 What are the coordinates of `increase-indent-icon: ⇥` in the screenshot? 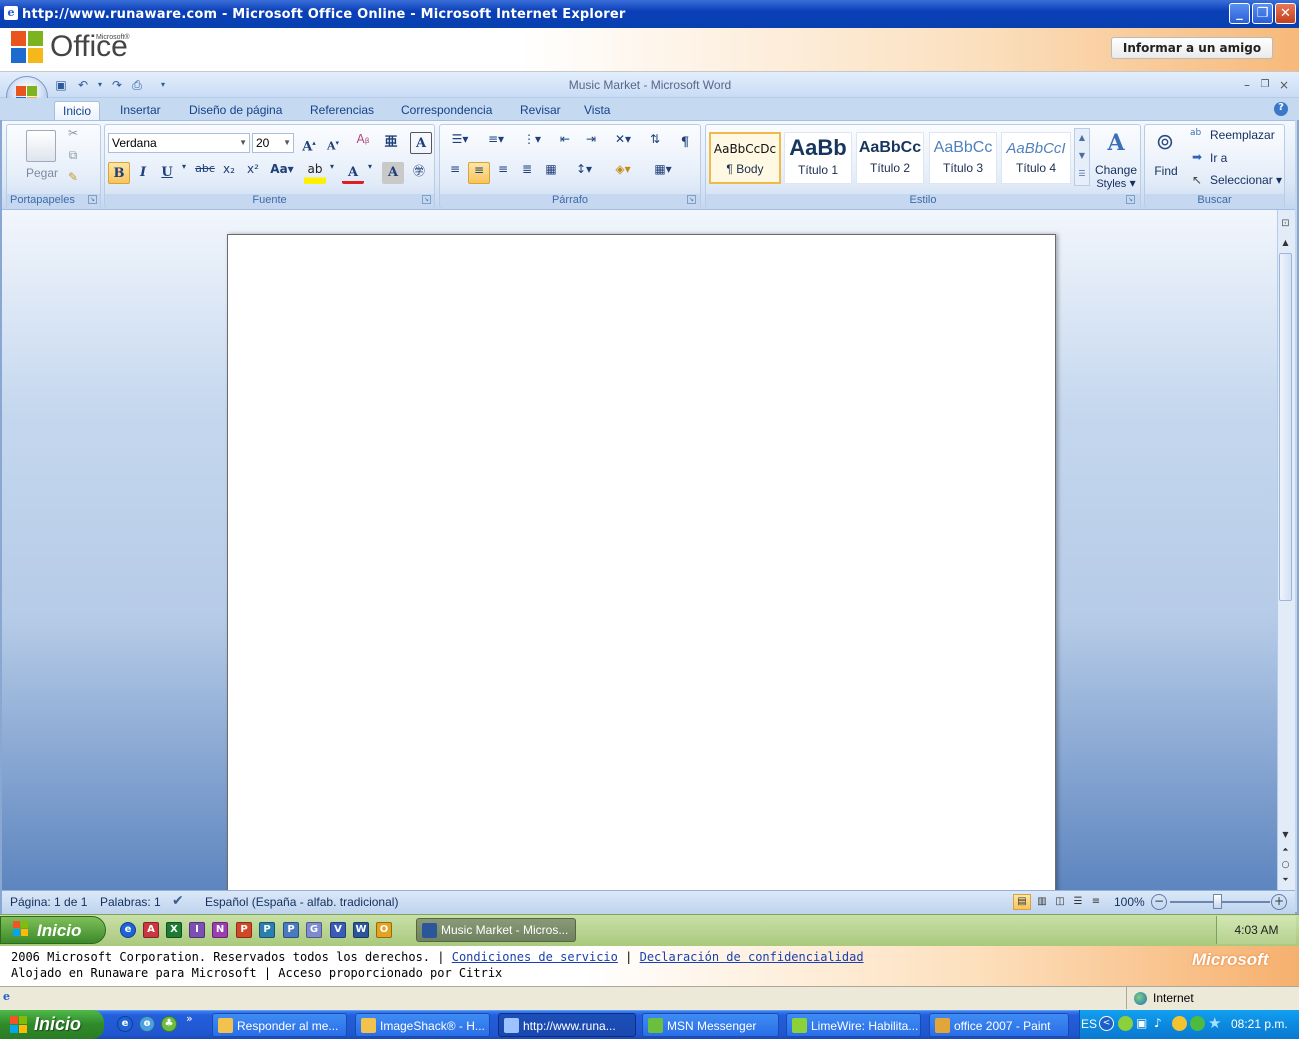 It's located at (591, 143).